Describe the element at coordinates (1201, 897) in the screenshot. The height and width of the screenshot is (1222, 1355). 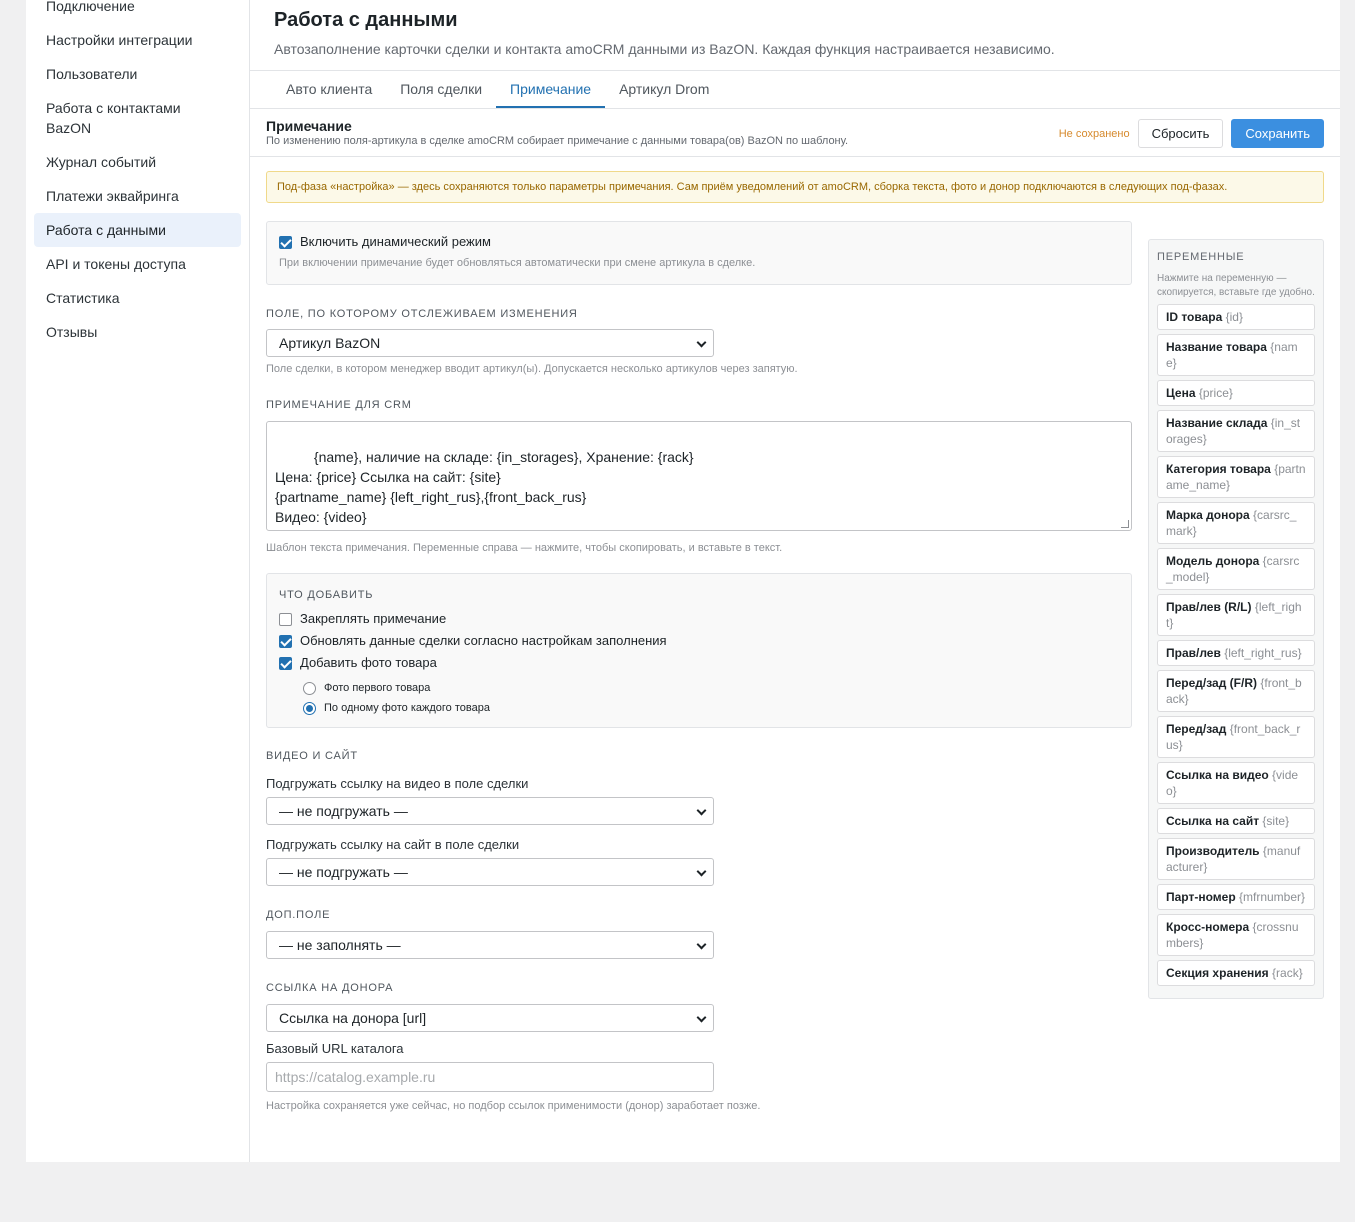
I see `variable-name: Парт-номер` at that location.